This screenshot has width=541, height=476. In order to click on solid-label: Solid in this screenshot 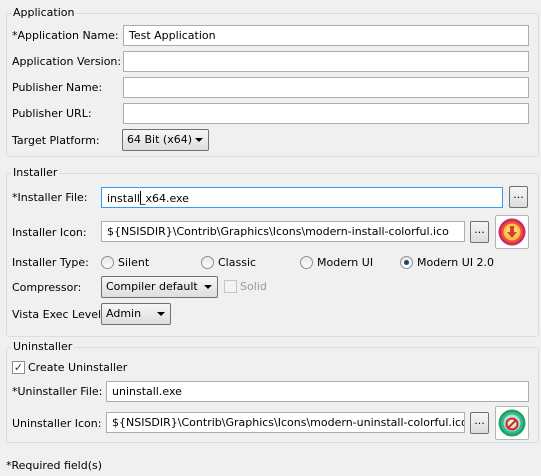, I will do `click(253, 287)`.